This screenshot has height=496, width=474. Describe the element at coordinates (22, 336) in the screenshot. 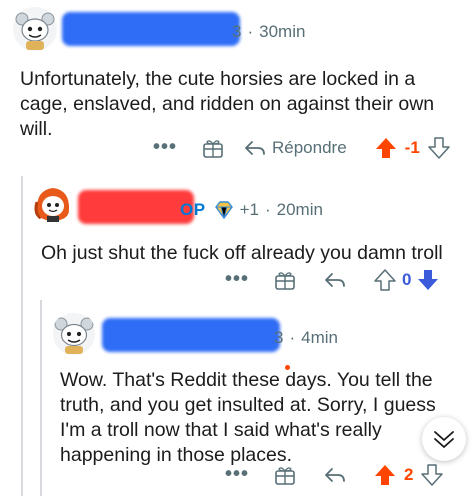

I see `thread-line-level1` at that location.